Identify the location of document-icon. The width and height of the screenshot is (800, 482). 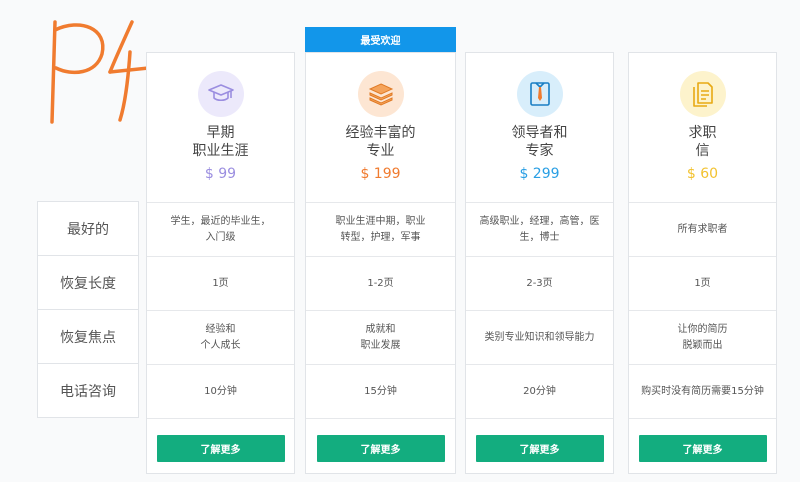
(702, 94).